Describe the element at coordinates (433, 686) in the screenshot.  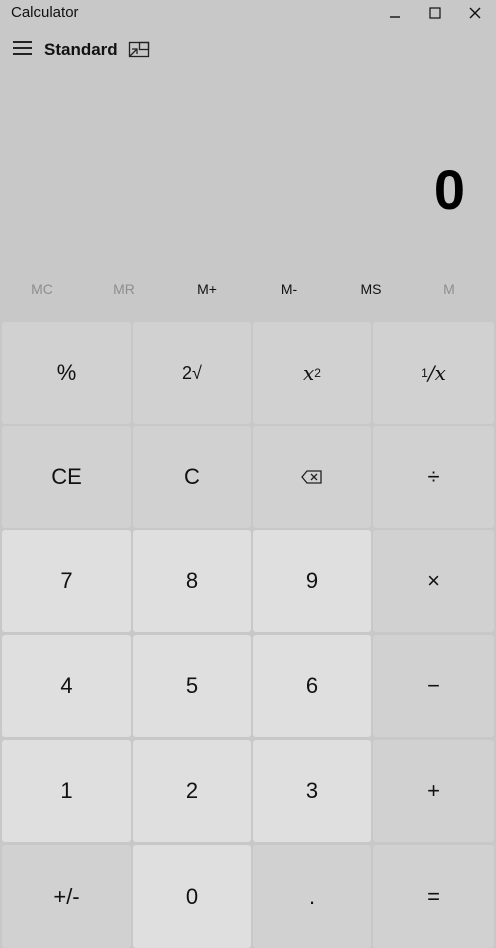
I see `subtract-button: −` at that location.